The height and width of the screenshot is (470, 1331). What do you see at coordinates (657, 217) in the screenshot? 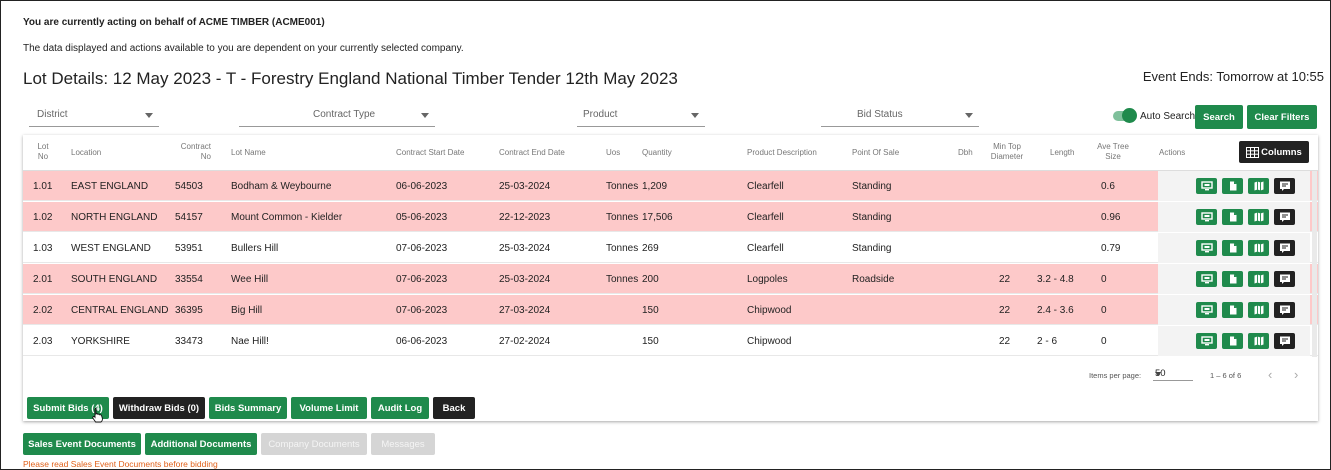
I see `cell-quantity: 17,506` at bounding box center [657, 217].